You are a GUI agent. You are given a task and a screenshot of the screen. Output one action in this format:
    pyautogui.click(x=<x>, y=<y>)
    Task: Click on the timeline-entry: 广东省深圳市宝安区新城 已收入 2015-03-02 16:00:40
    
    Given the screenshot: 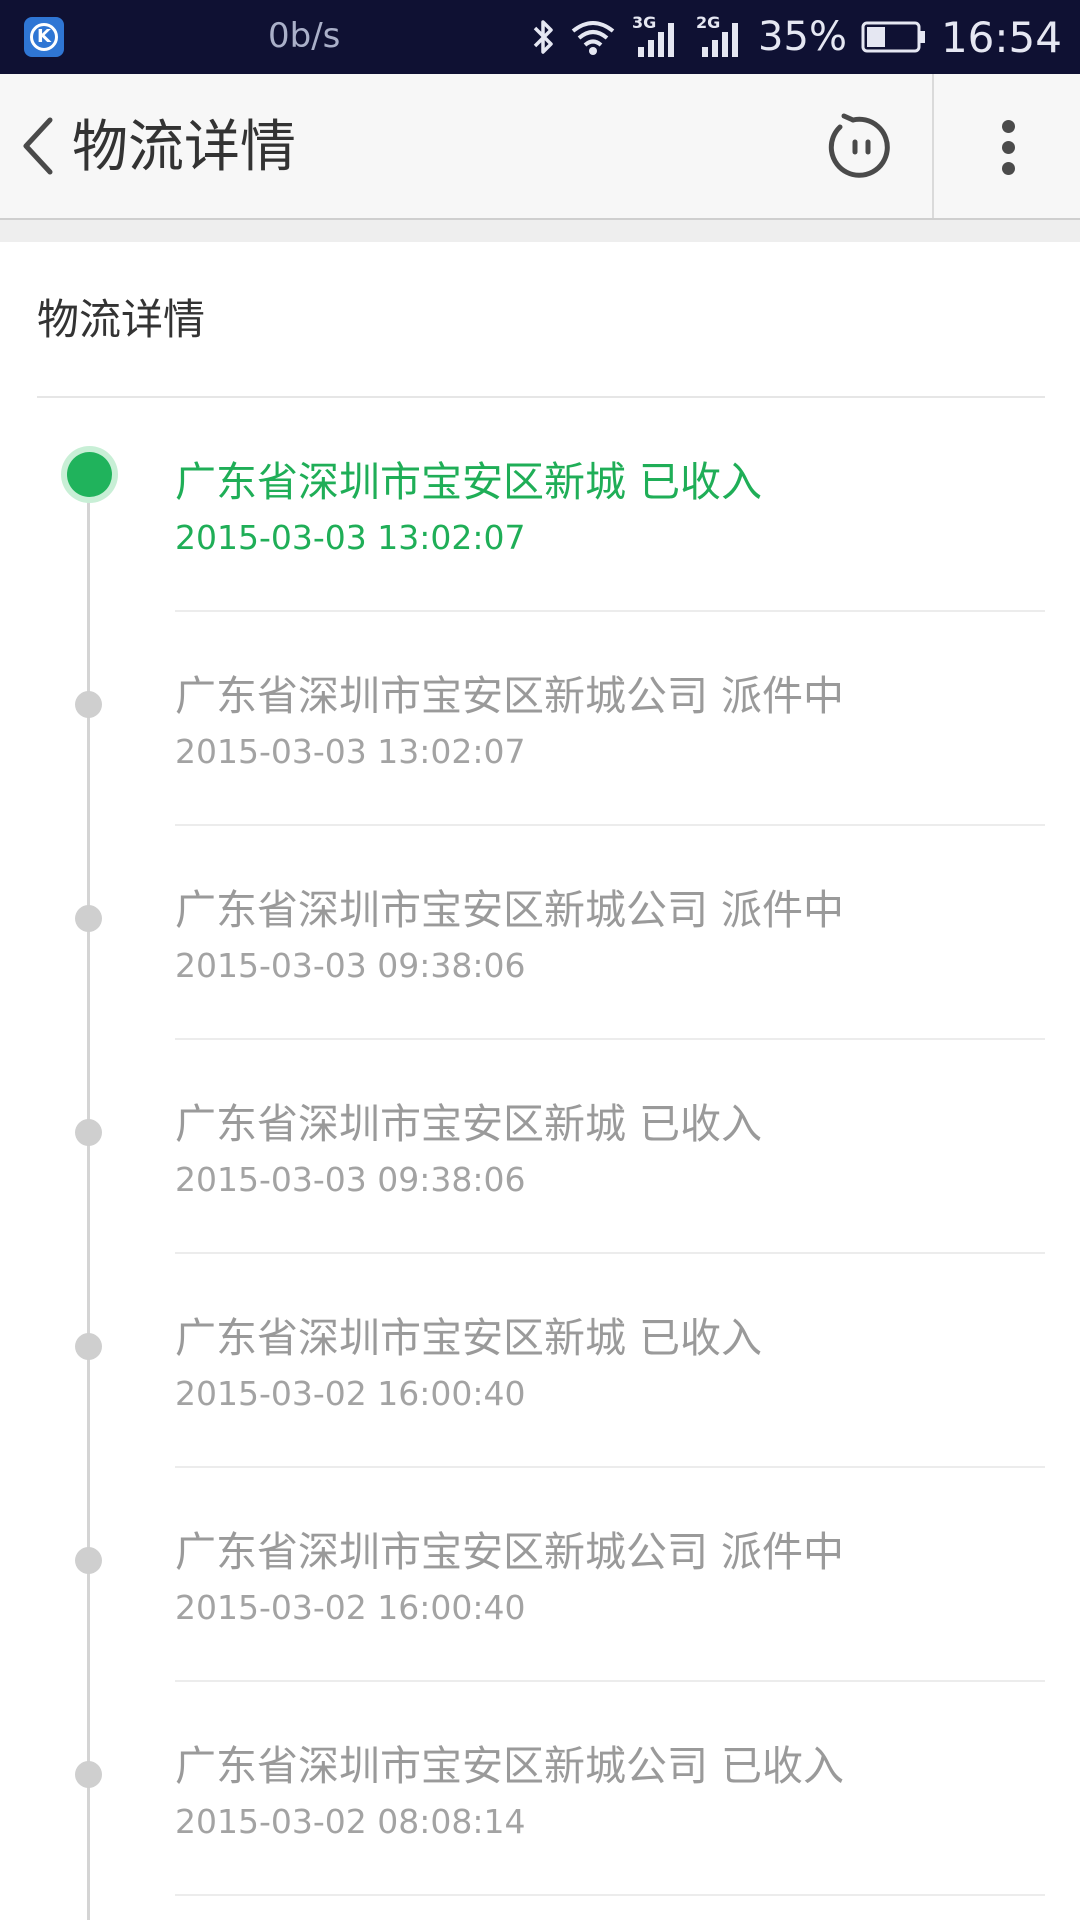 What is the action you would take?
    pyautogui.click(x=540, y=1395)
    